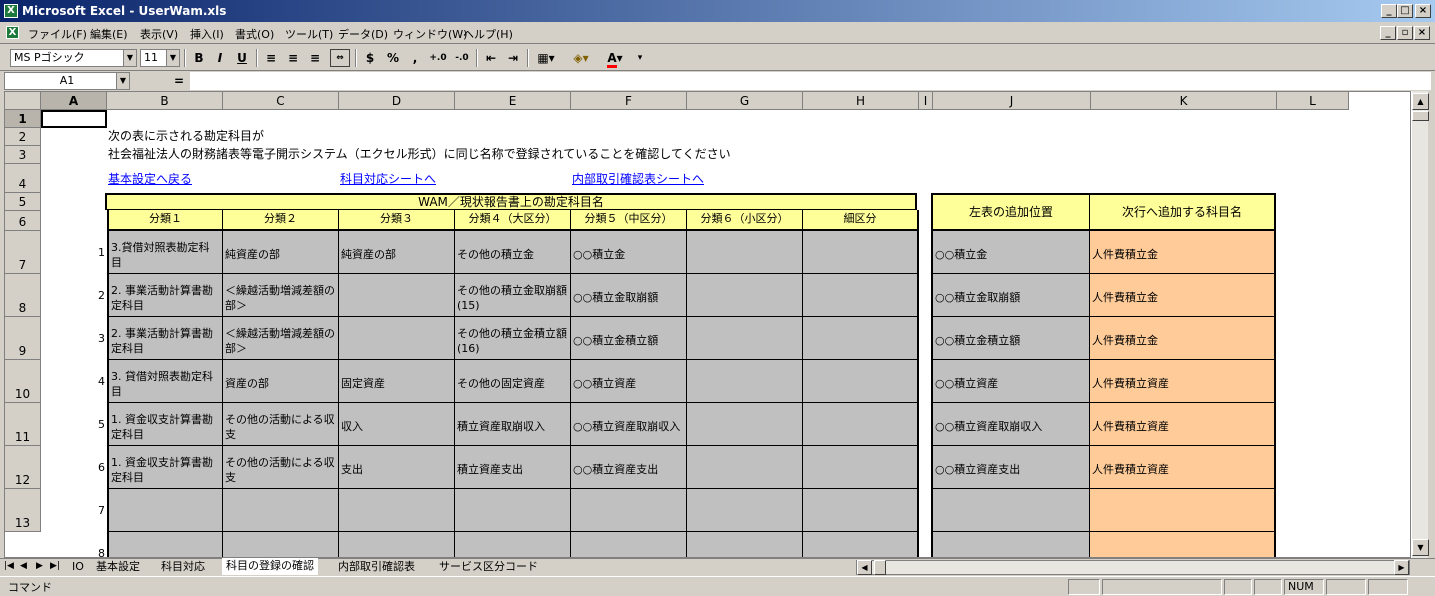 Image resolution: width=1435 pixels, height=596 pixels. What do you see at coordinates (581, 58) in the screenshot?
I see `fill-color-icon: ◈▾` at bounding box center [581, 58].